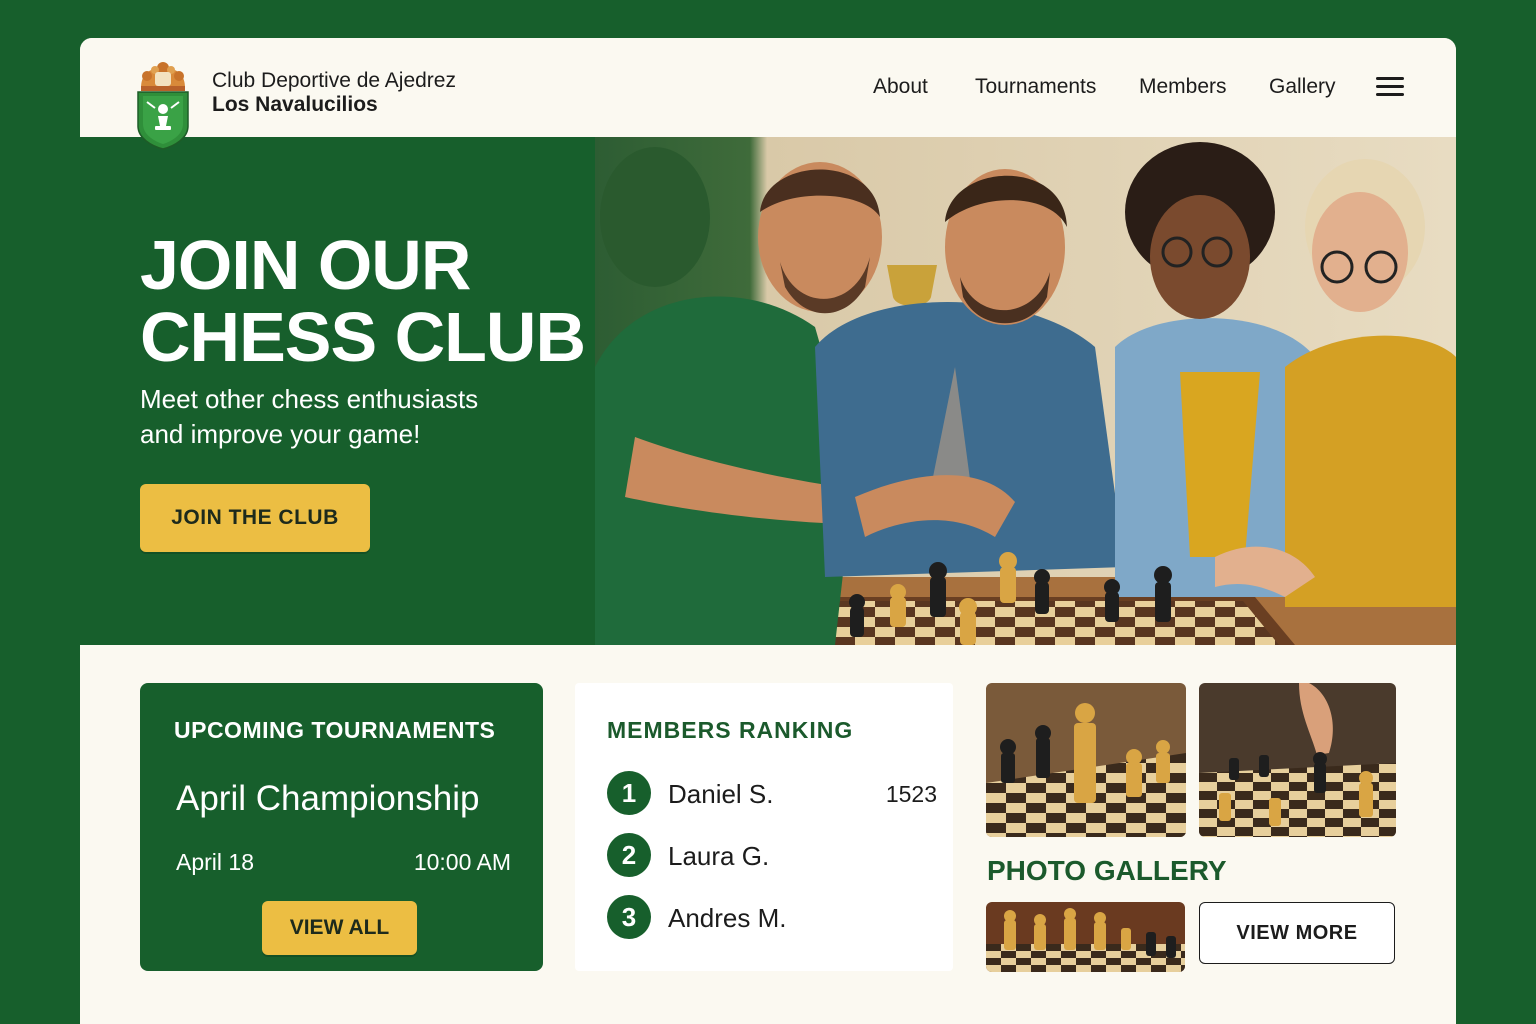 The image size is (1536, 1024). What do you see at coordinates (1035, 87) in the screenshot?
I see `nav-tournaments: Tournaments` at bounding box center [1035, 87].